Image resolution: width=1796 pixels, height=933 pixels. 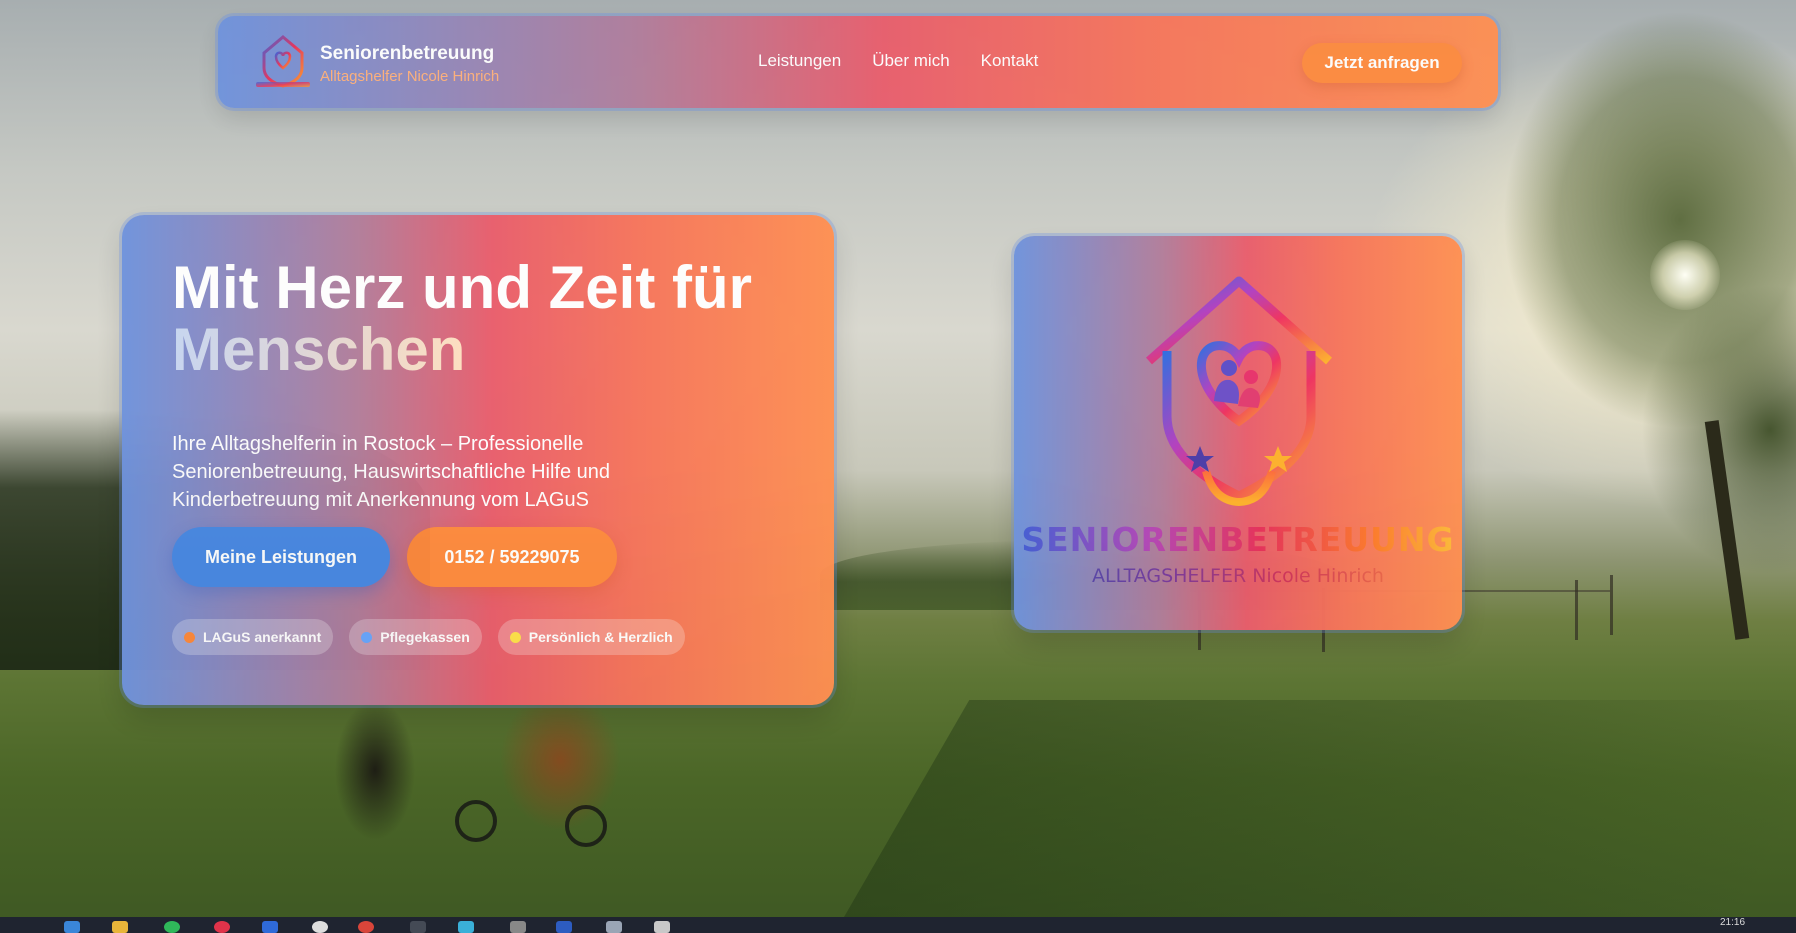 What do you see at coordinates (262, 637) in the screenshot?
I see `badge-label: LAGuS anerkannt` at bounding box center [262, 637].